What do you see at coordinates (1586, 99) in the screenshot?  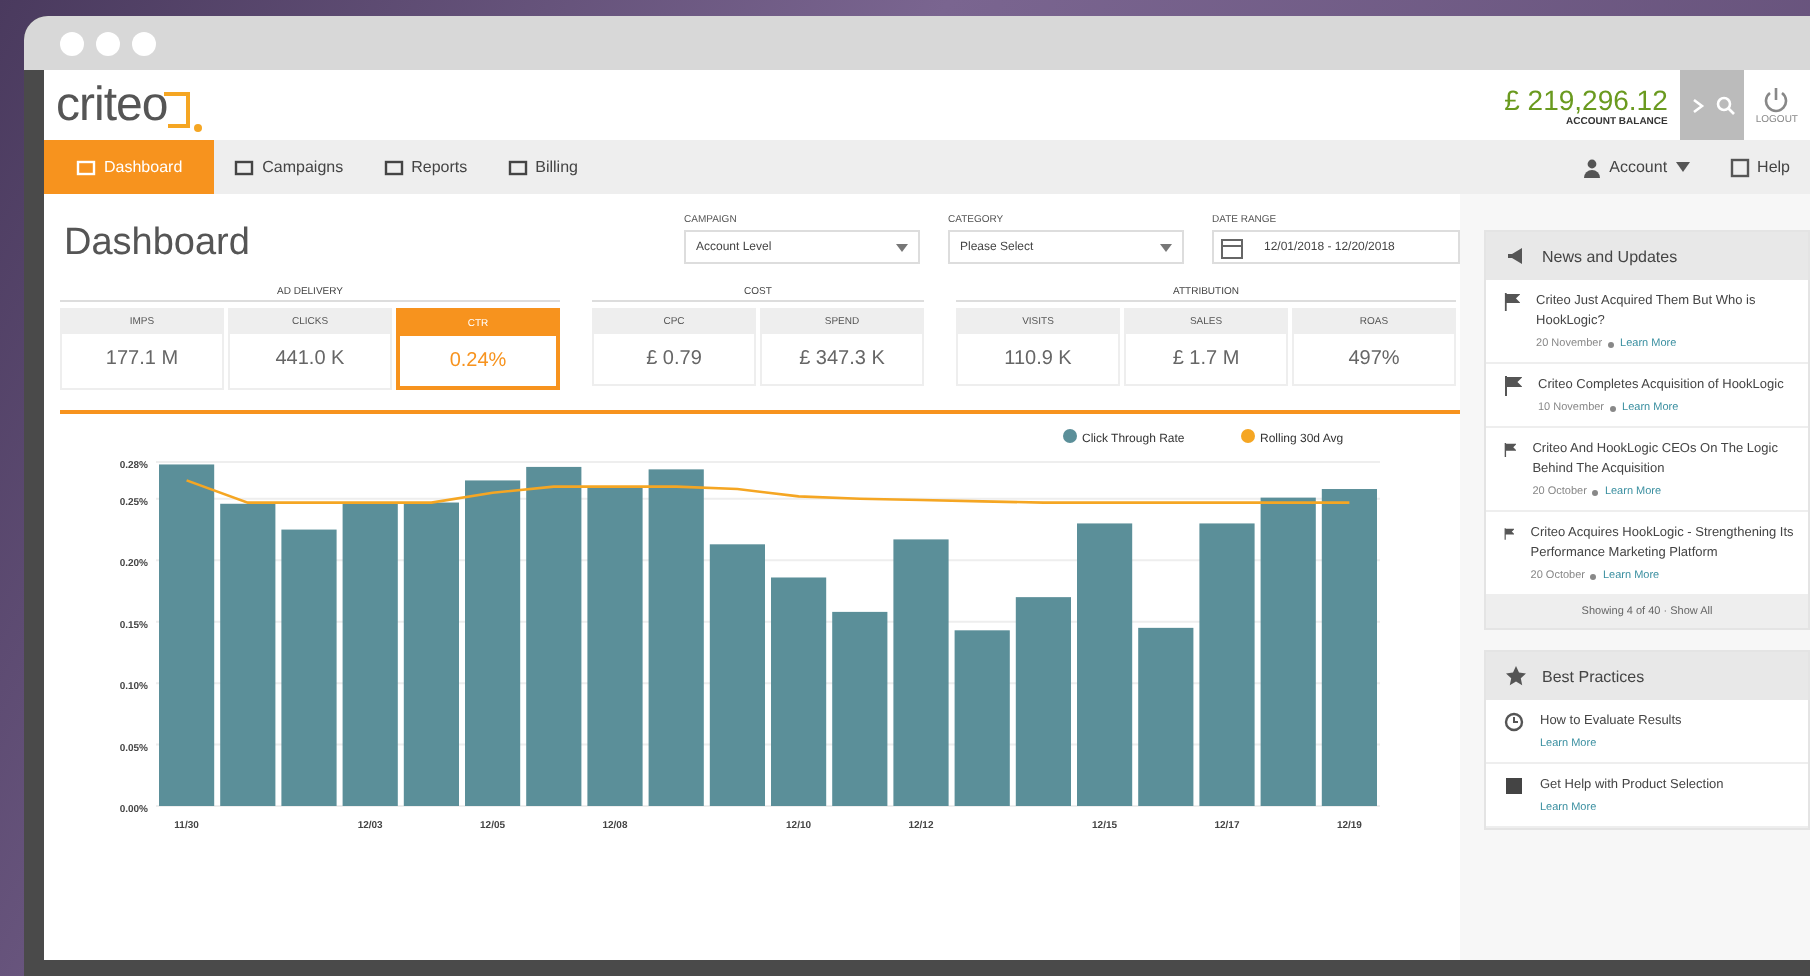 I see `account-balance: £ 219,296.12` at bounding box center [1586, 99].